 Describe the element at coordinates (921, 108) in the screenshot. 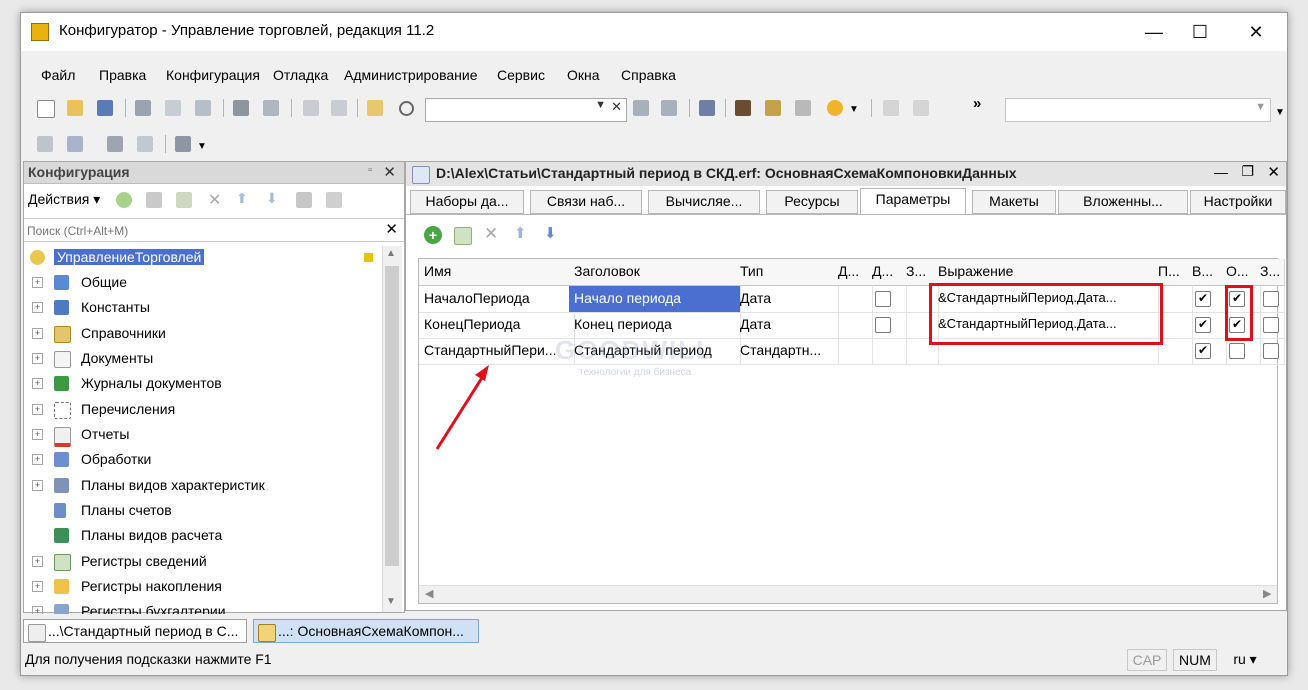

I see `step-over-icon` at that location.